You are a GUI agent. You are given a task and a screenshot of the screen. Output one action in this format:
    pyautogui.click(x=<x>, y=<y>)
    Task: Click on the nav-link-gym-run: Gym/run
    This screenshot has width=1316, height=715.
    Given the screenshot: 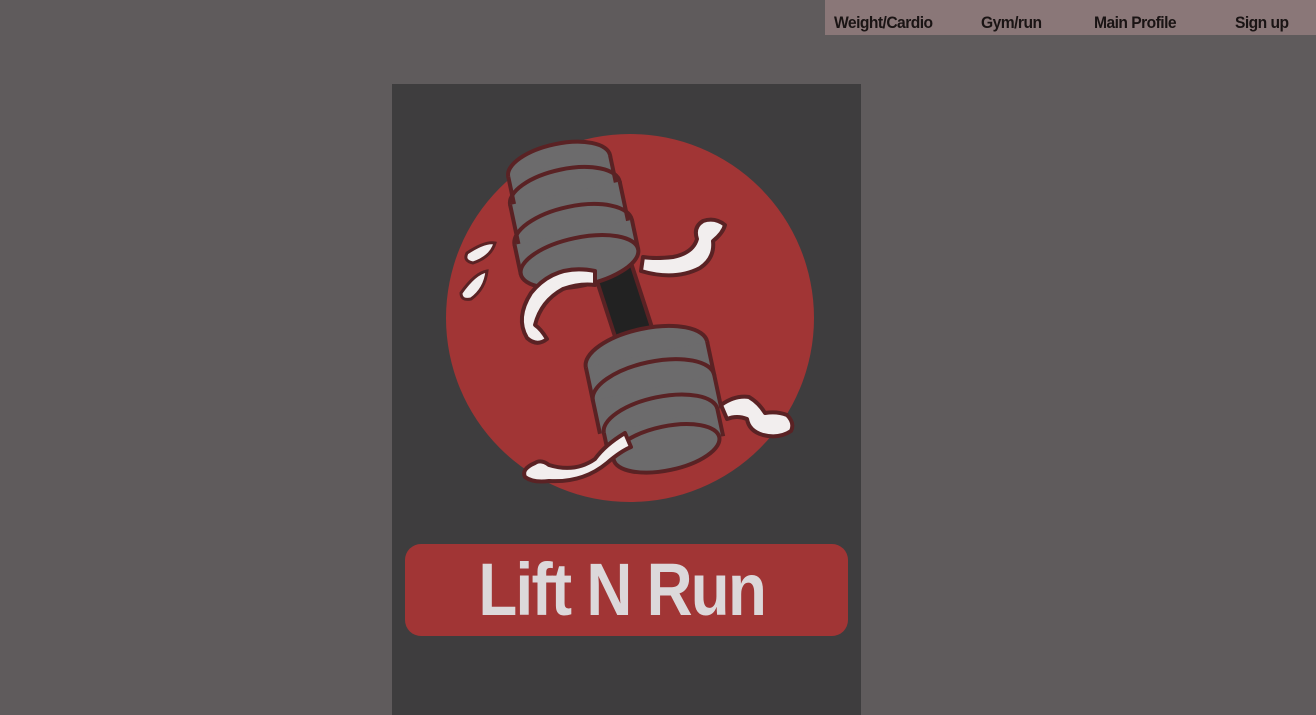 What is the action you would take?
    pyautogui.click(x=1011, y=17)
    